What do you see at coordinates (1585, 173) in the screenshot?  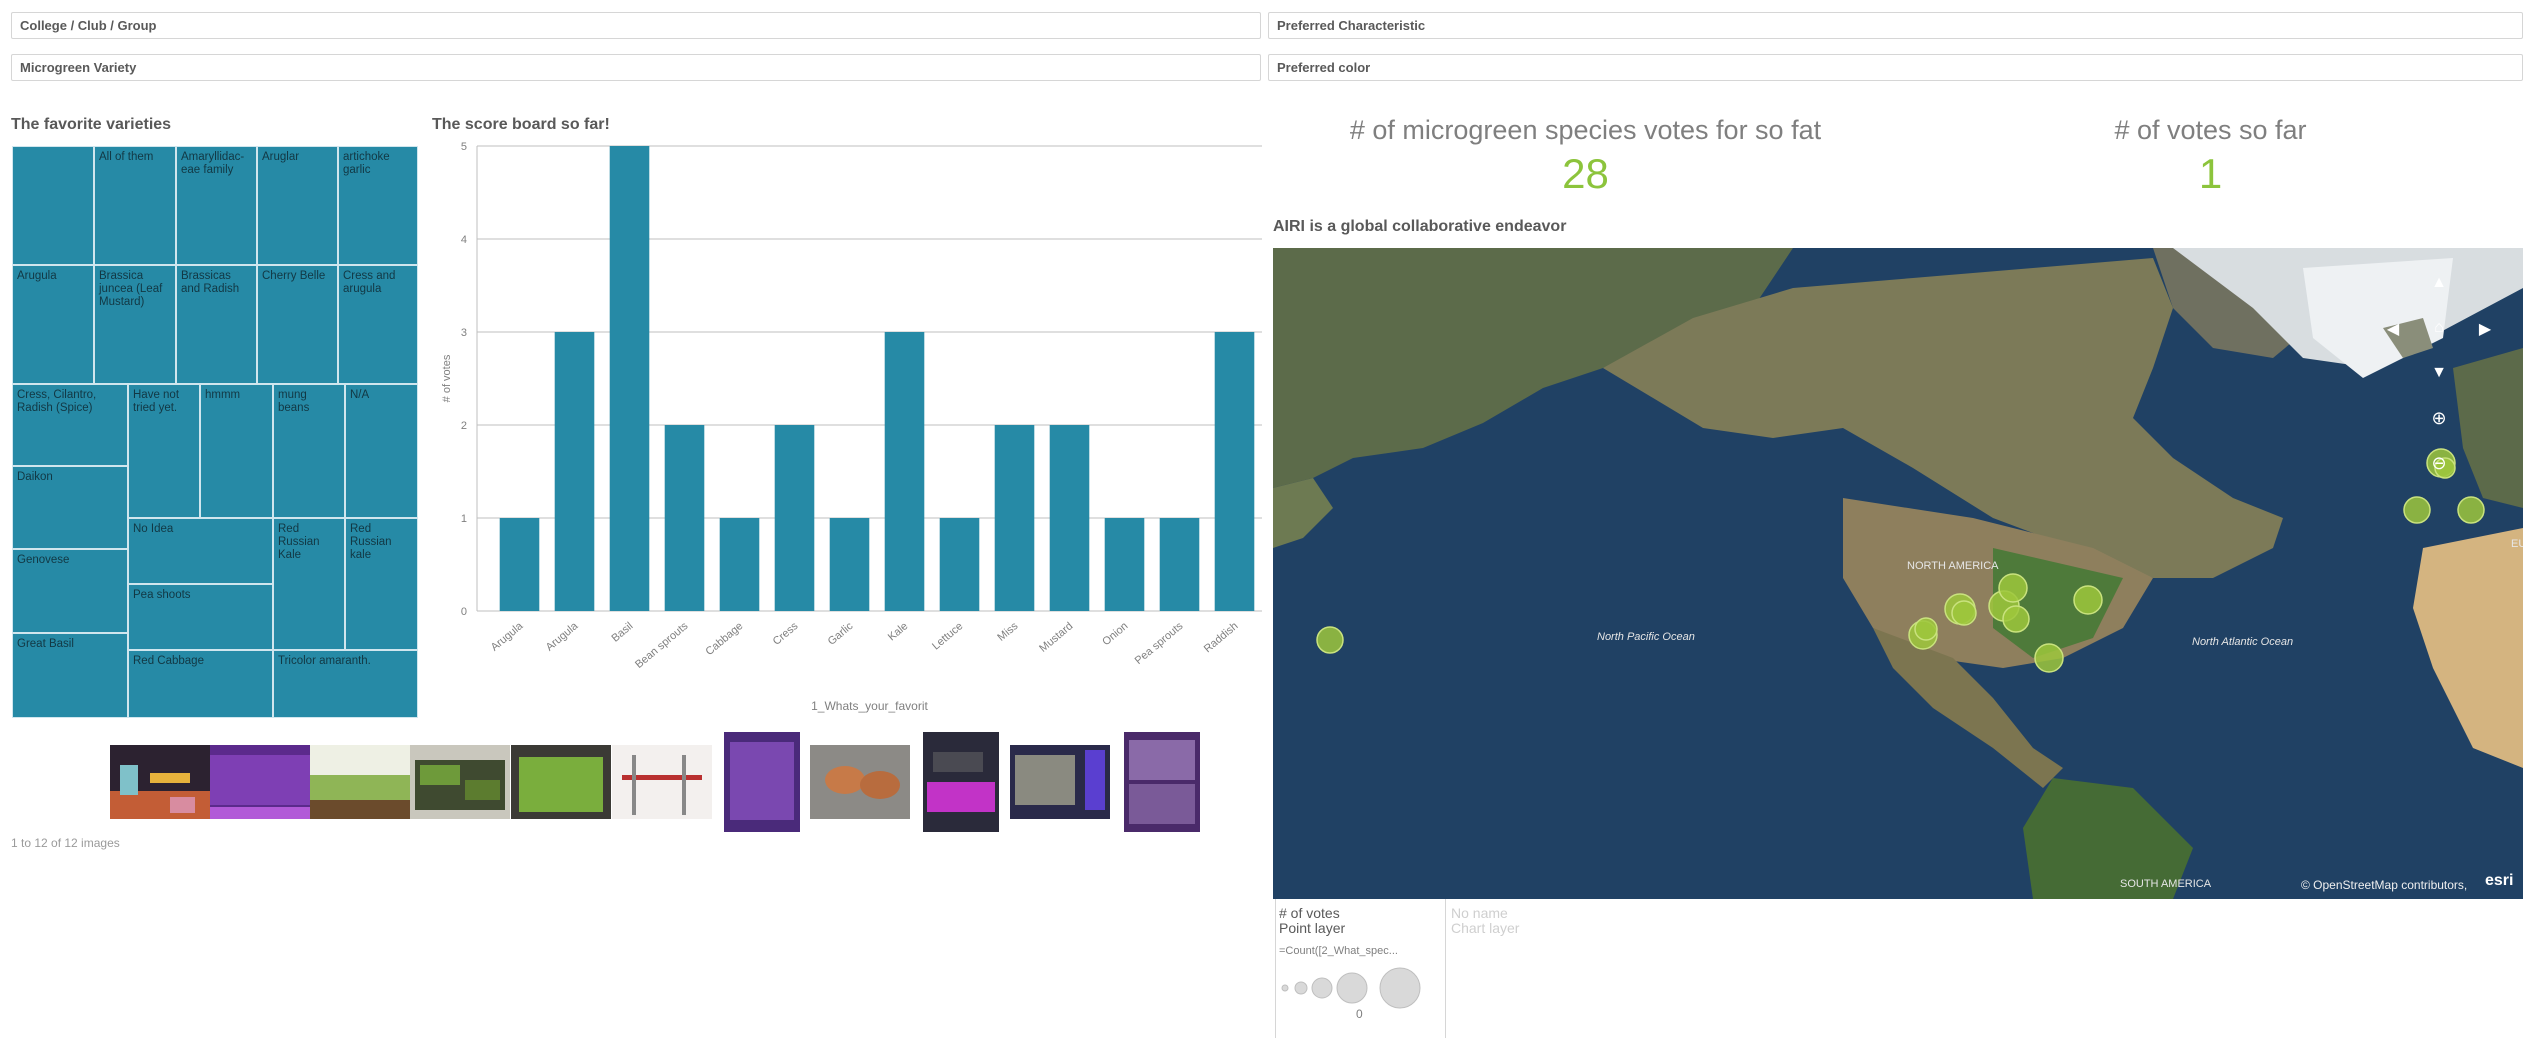 I see `kpi-species-value: 28` at bounding box center [1585, 173].